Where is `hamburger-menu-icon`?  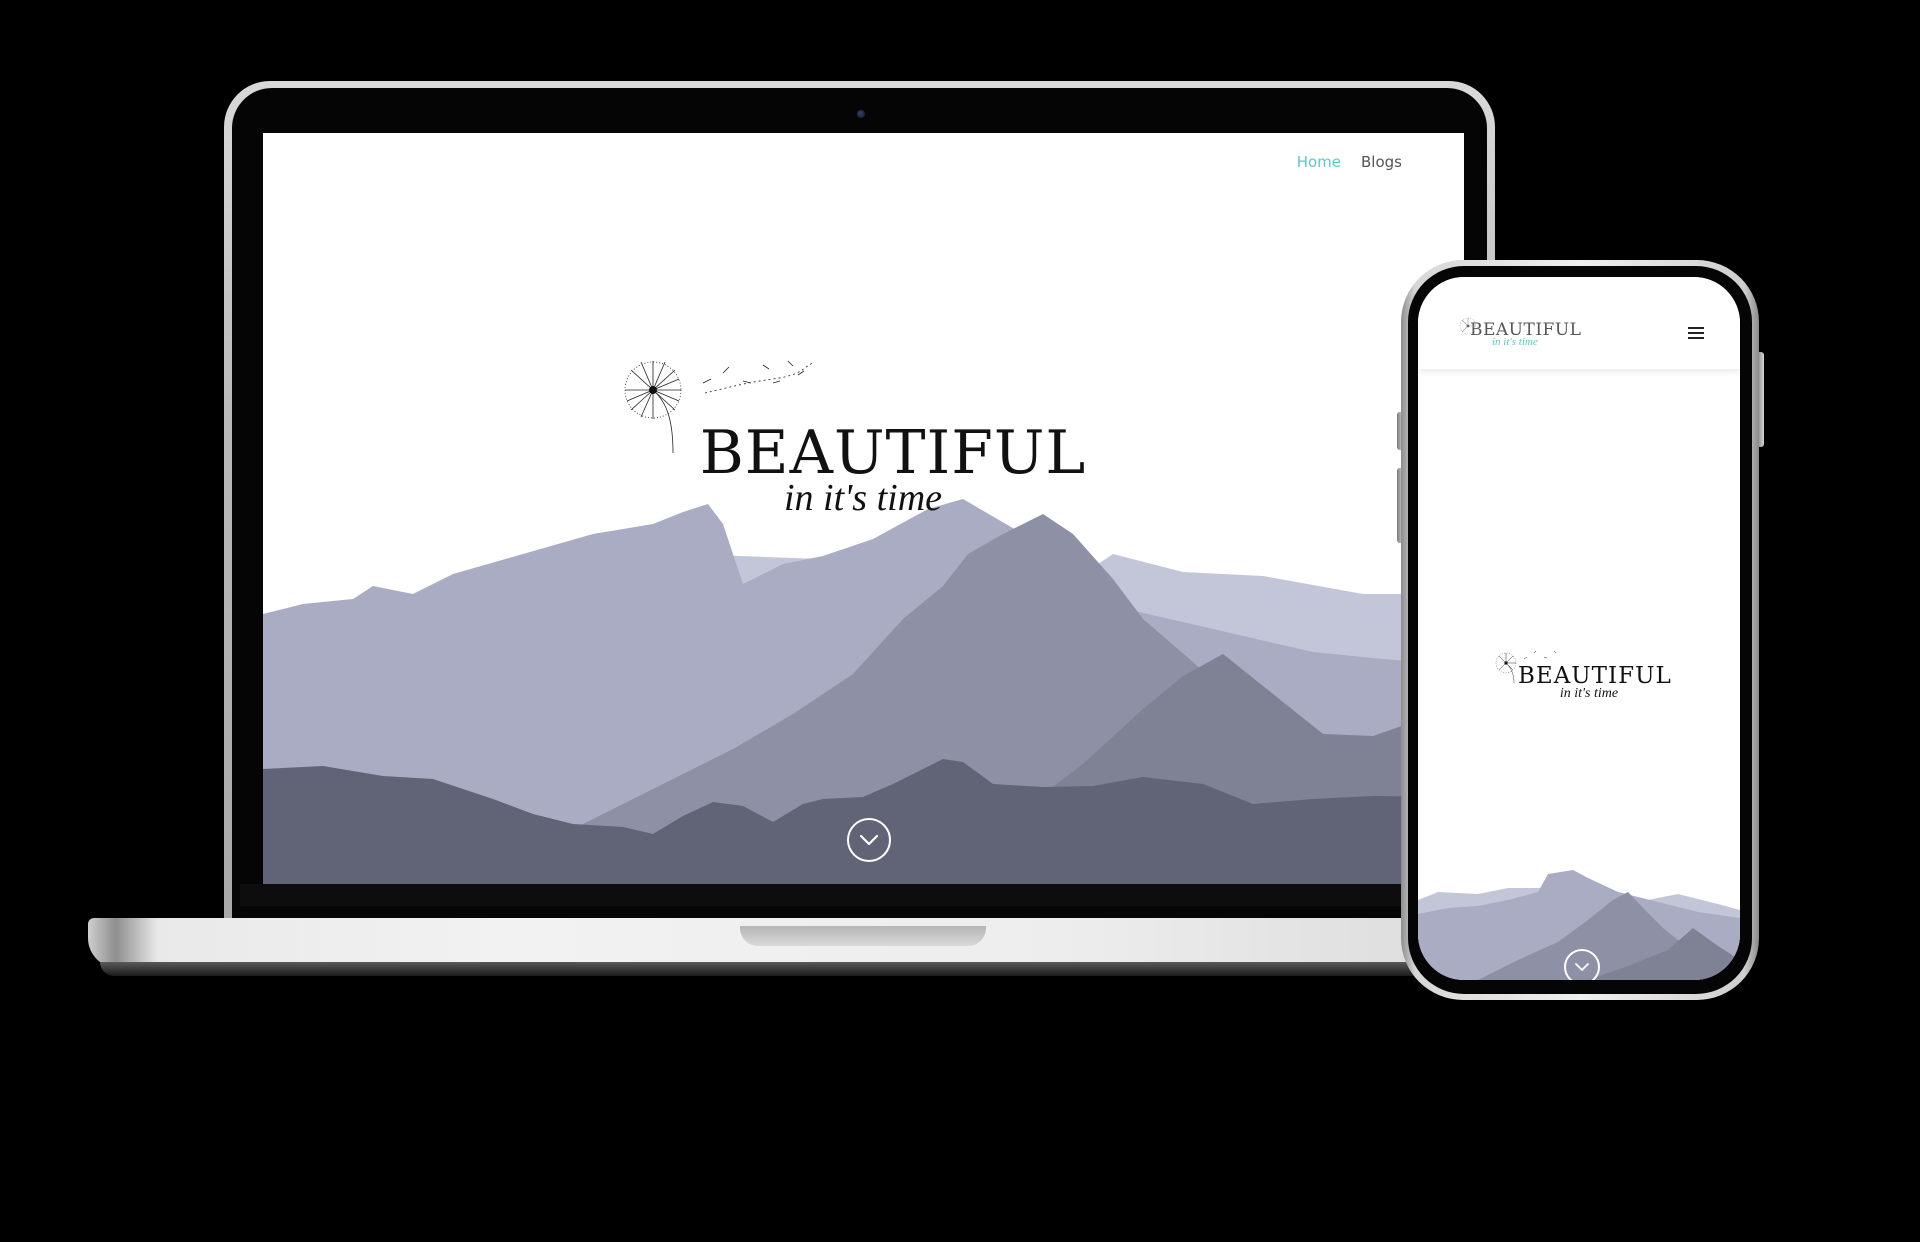 hamburger-menu-icon is located at coordinates (1696, 334).